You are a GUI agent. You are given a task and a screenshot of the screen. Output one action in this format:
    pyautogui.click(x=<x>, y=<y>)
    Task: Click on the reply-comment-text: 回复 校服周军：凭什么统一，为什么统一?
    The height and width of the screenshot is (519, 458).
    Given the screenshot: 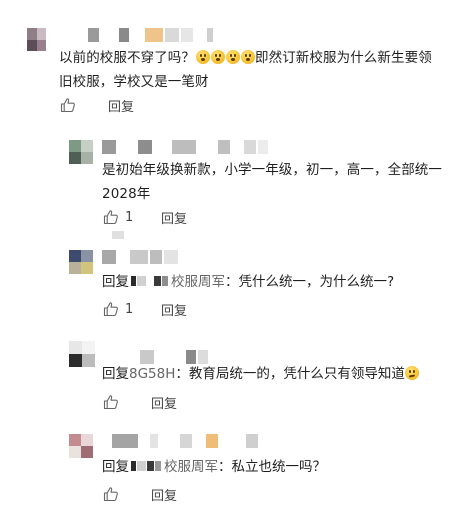 What is the action you would take?
    pyautogui.click(x=248, y=282)
    